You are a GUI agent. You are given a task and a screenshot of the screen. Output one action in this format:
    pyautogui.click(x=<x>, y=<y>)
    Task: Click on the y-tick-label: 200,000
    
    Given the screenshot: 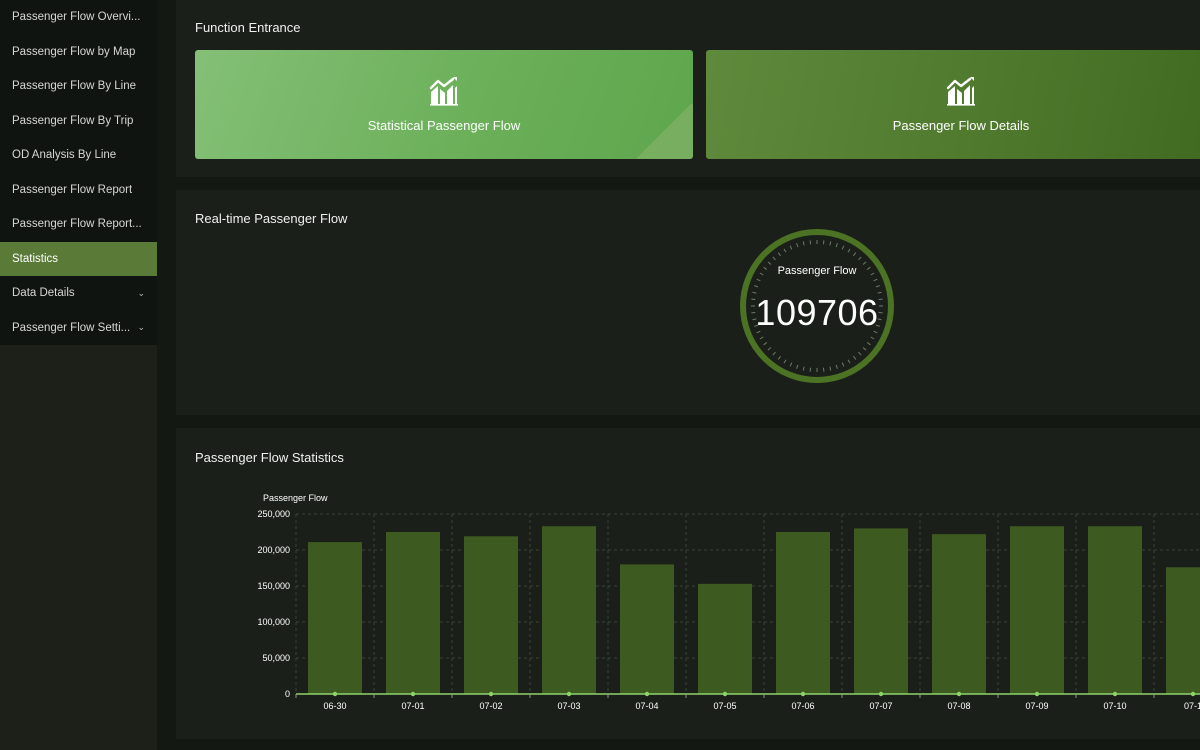 What is the action you would take?
    pyautogui.click(x=273, y=550)
    